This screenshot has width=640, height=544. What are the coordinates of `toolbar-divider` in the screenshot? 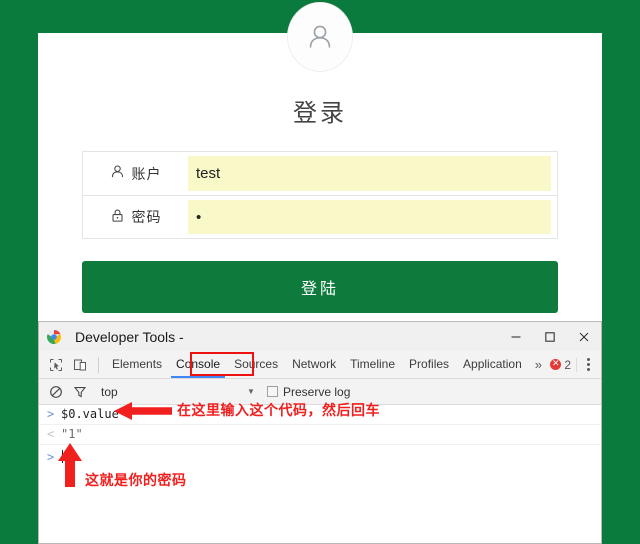 It's located at (98, 364).